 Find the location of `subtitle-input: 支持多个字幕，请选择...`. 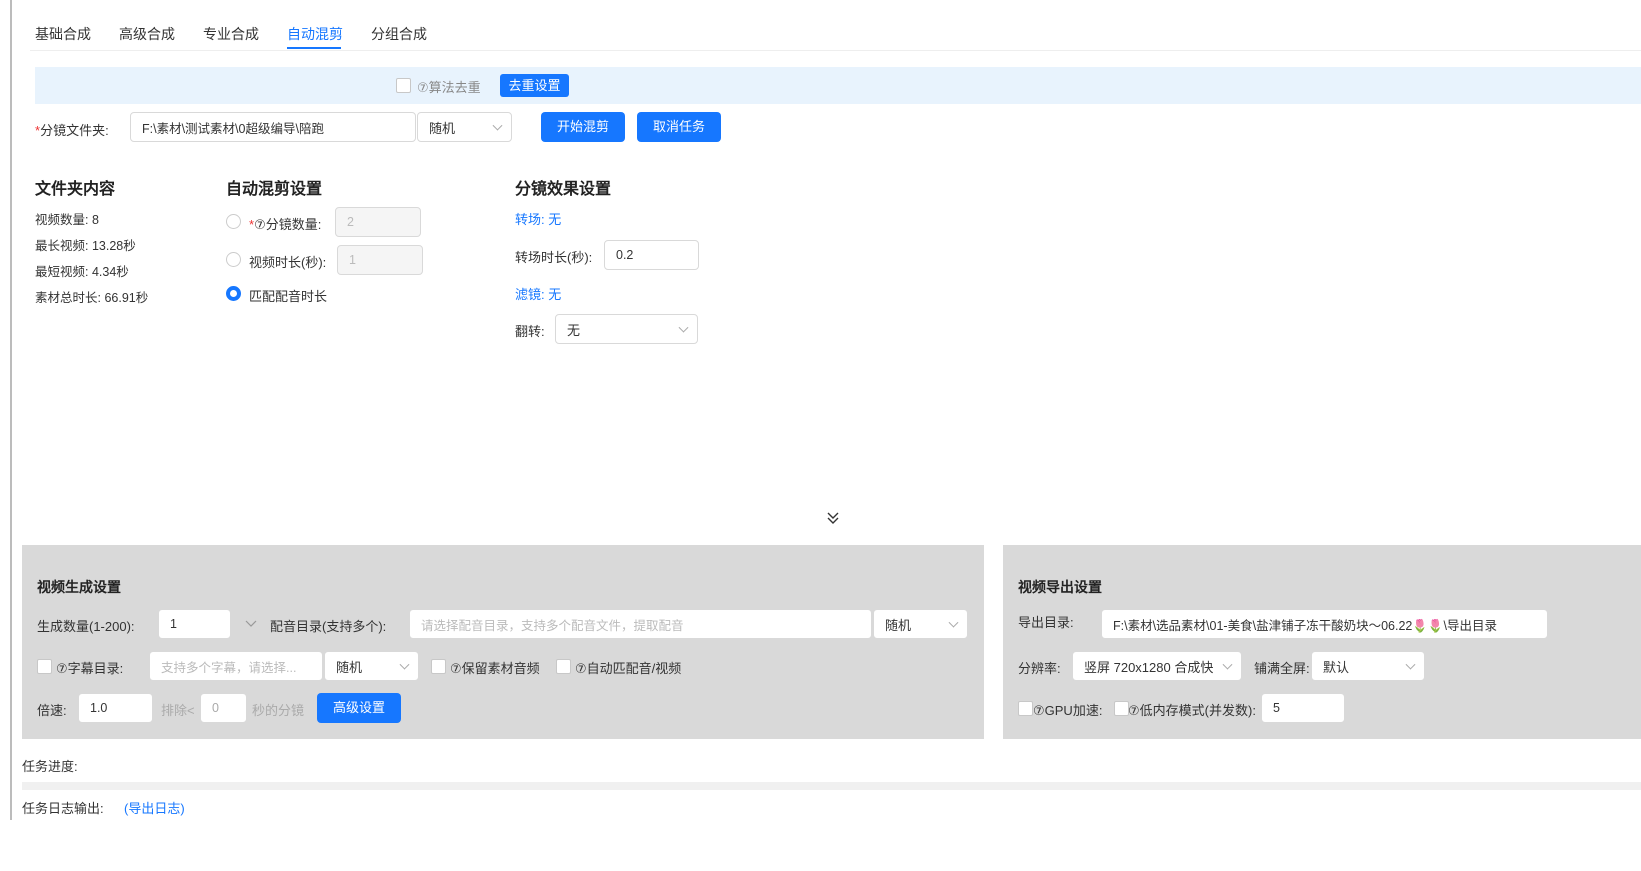

subtitle-input: 支持多个字幕，请选择... is located at coordinates (236, 666).